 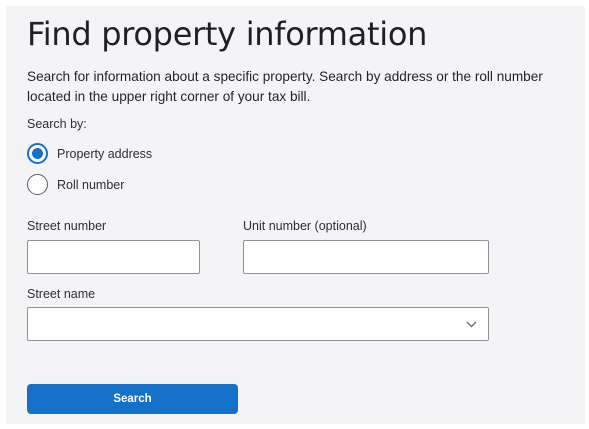 I want to click on radio-dot-icon, so click(x=37, y=153).